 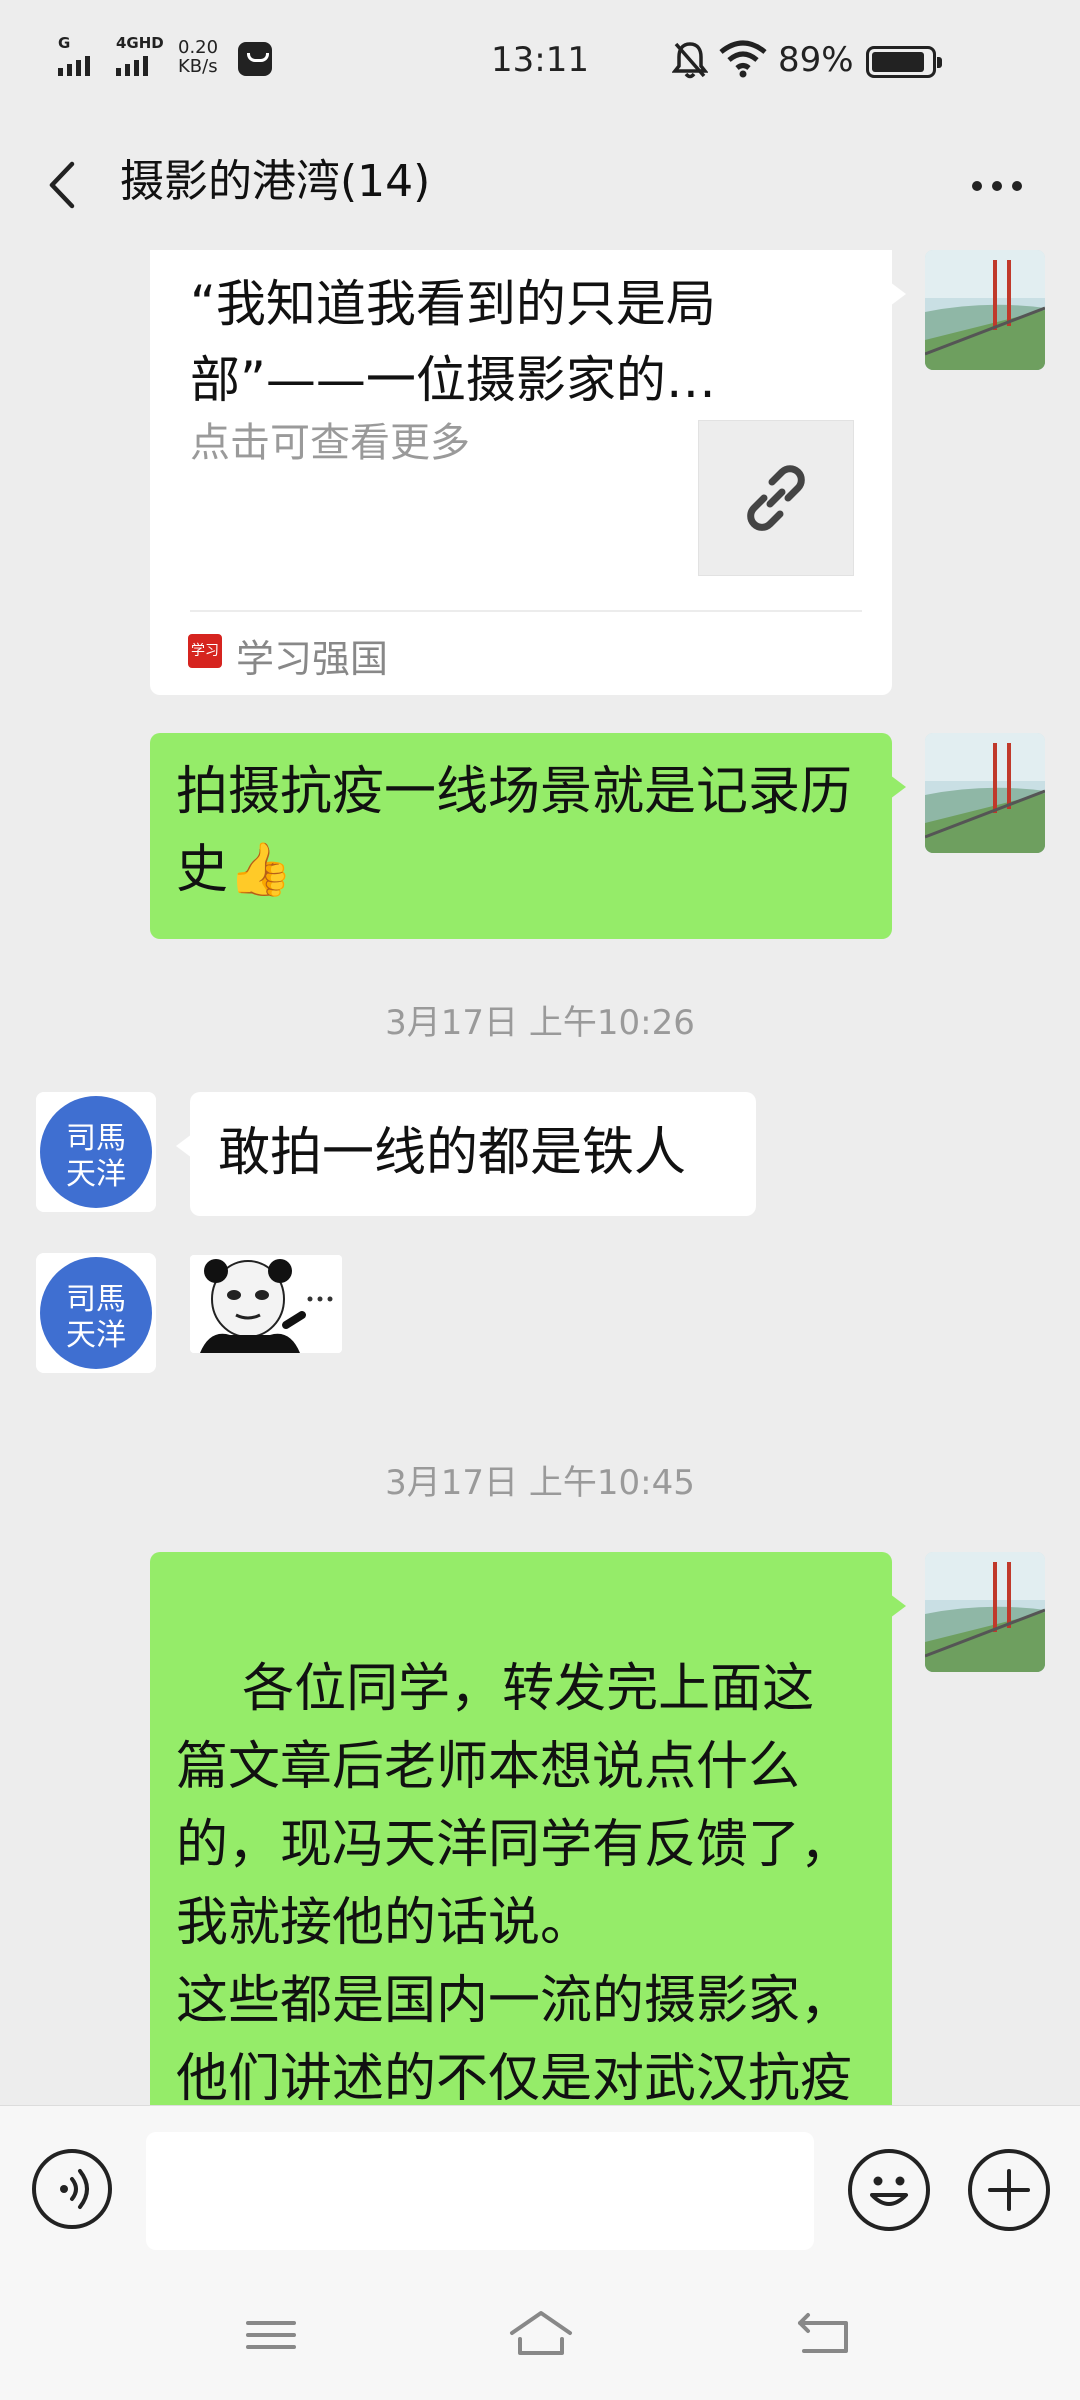 What do you see at coordinates (480, 2191) in the screenshot?
I see `message-input` at bounding box center [480, 2191].